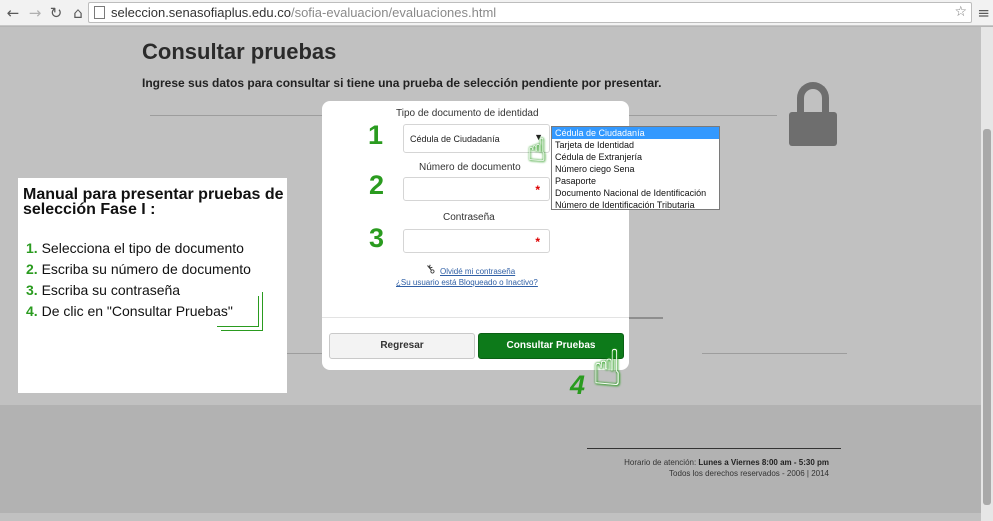 Image resolution: width=993 pixels, height=521 pixels. I want to click on home-icon: ⌂, so click(78, 13).